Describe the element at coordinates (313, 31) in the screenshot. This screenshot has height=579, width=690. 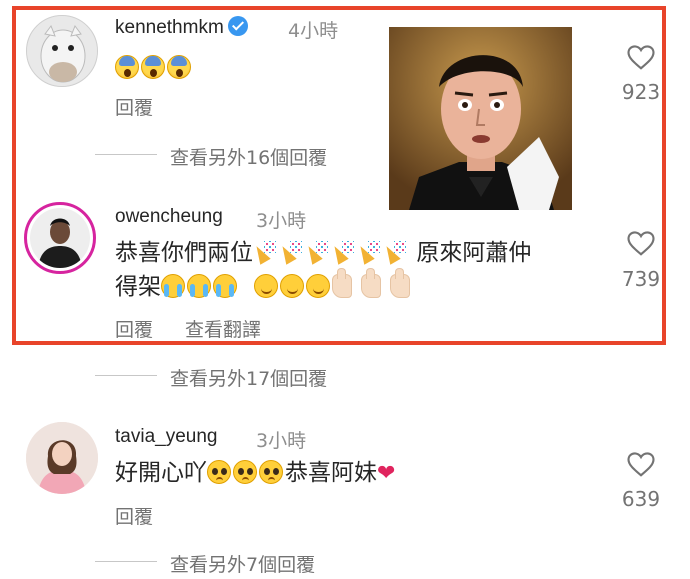
I see `comment-time: 4小時` at that location.